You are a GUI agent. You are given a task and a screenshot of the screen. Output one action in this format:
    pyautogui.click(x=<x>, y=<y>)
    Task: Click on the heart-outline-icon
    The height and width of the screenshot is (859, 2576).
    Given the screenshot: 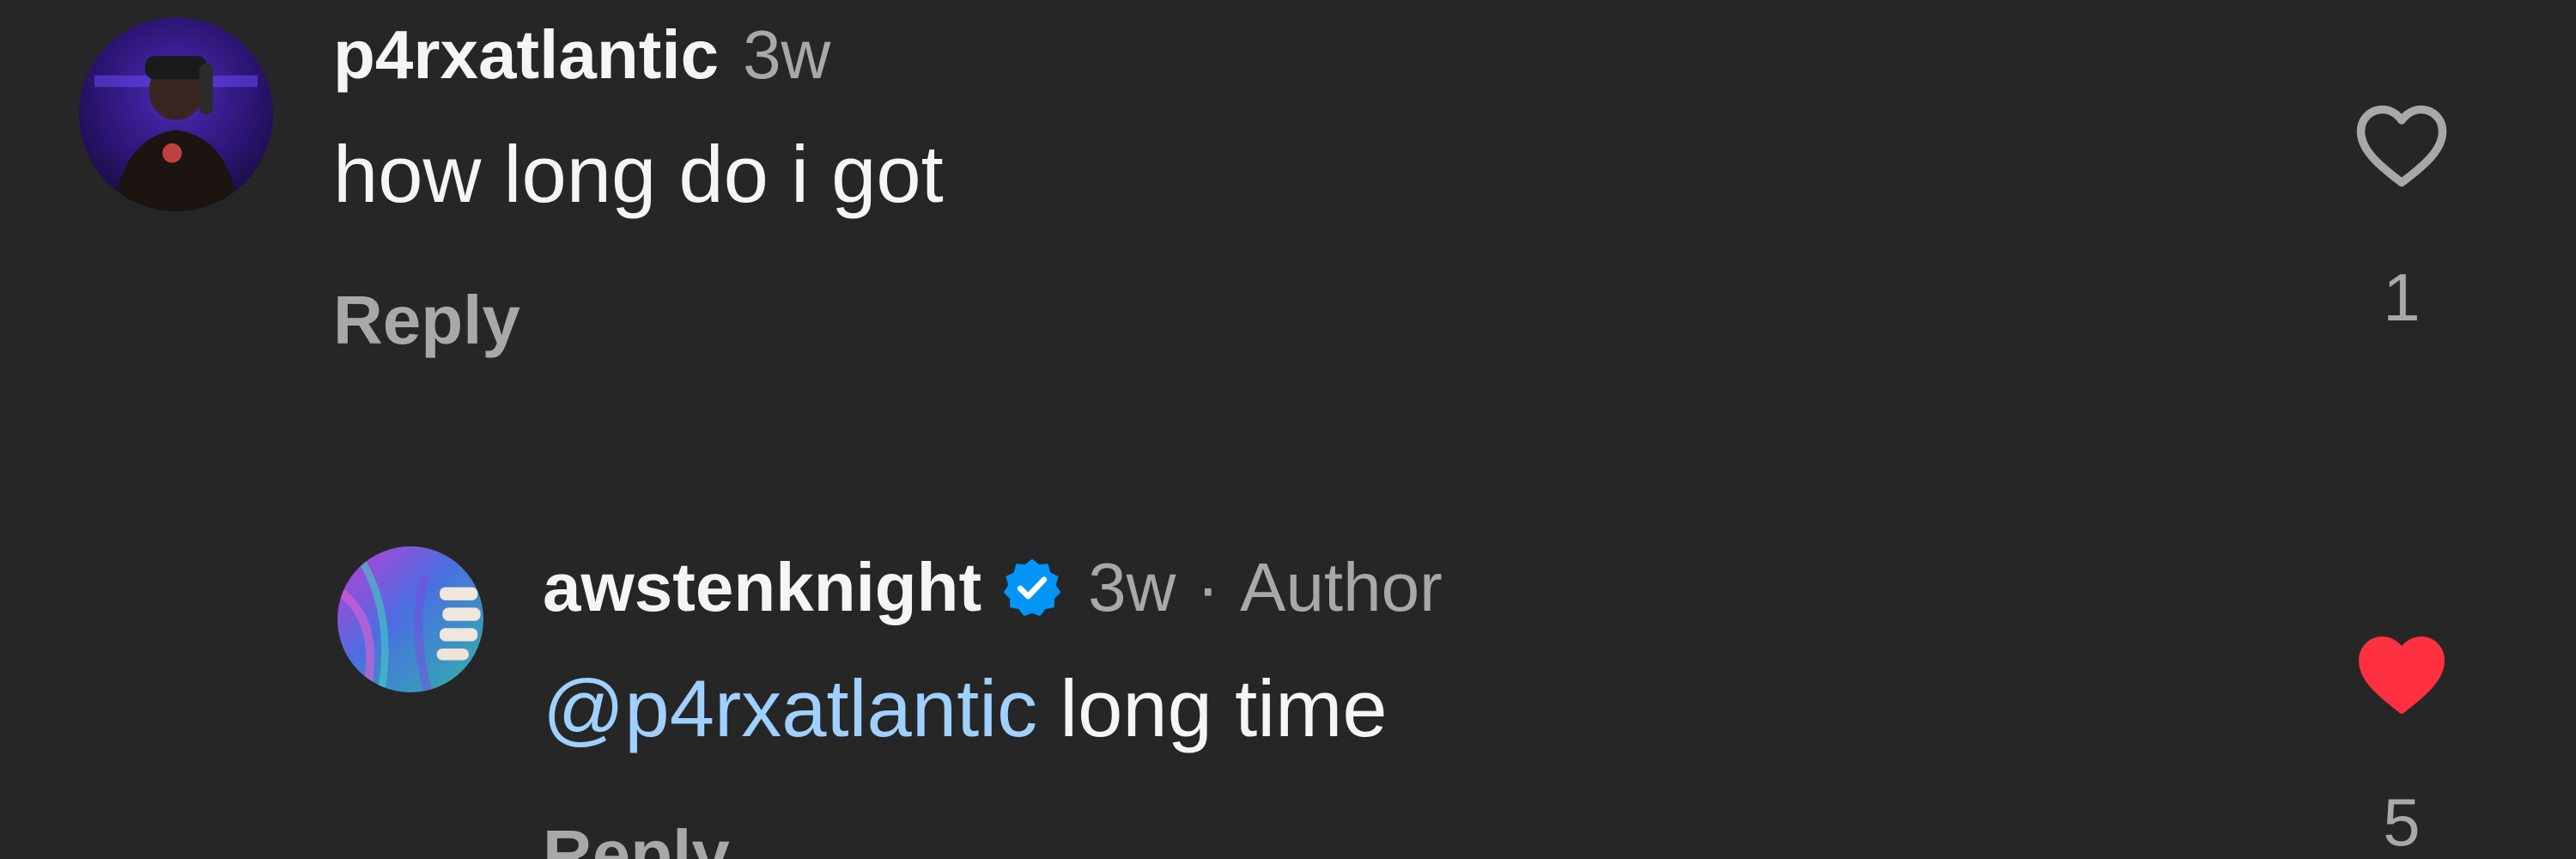 What is the action you would take?
    pyautogui.click(x=2401, y=146)
    